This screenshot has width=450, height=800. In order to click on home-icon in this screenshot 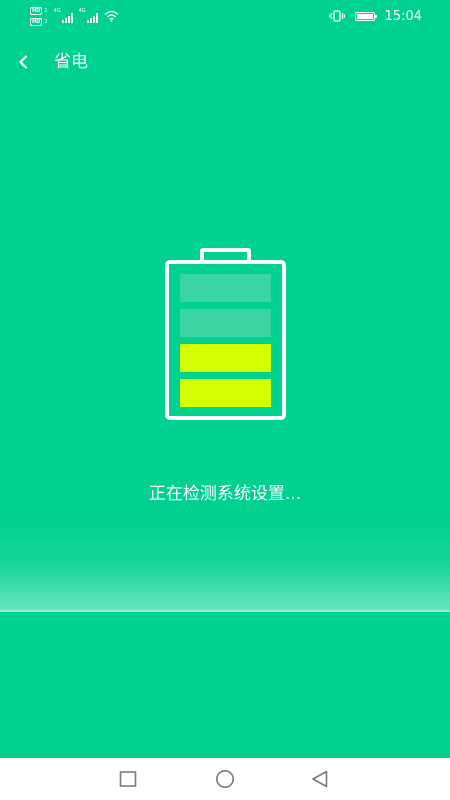, I will do `click(225, 779)`.